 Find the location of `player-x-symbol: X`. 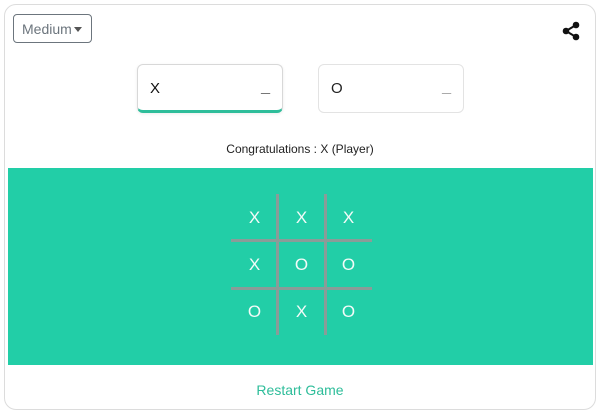

player-x-symbol: X is located at coordinates (155, 88).